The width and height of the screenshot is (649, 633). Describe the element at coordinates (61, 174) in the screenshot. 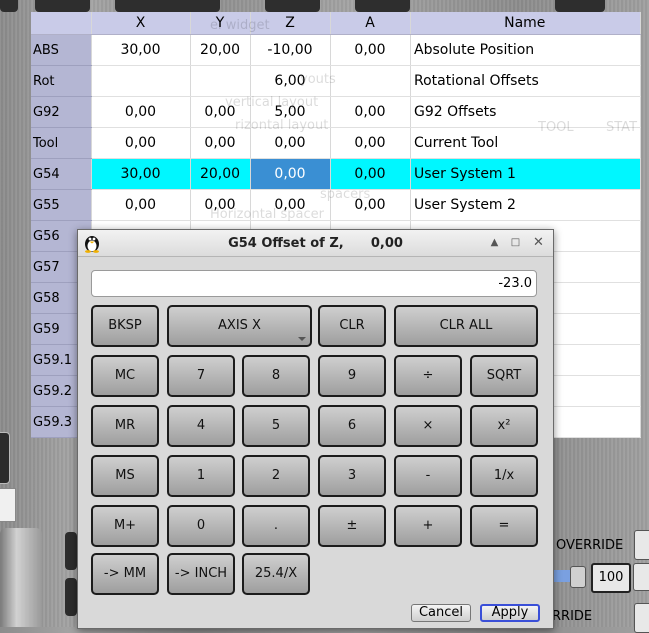

I see `row-header: G54` at that location.